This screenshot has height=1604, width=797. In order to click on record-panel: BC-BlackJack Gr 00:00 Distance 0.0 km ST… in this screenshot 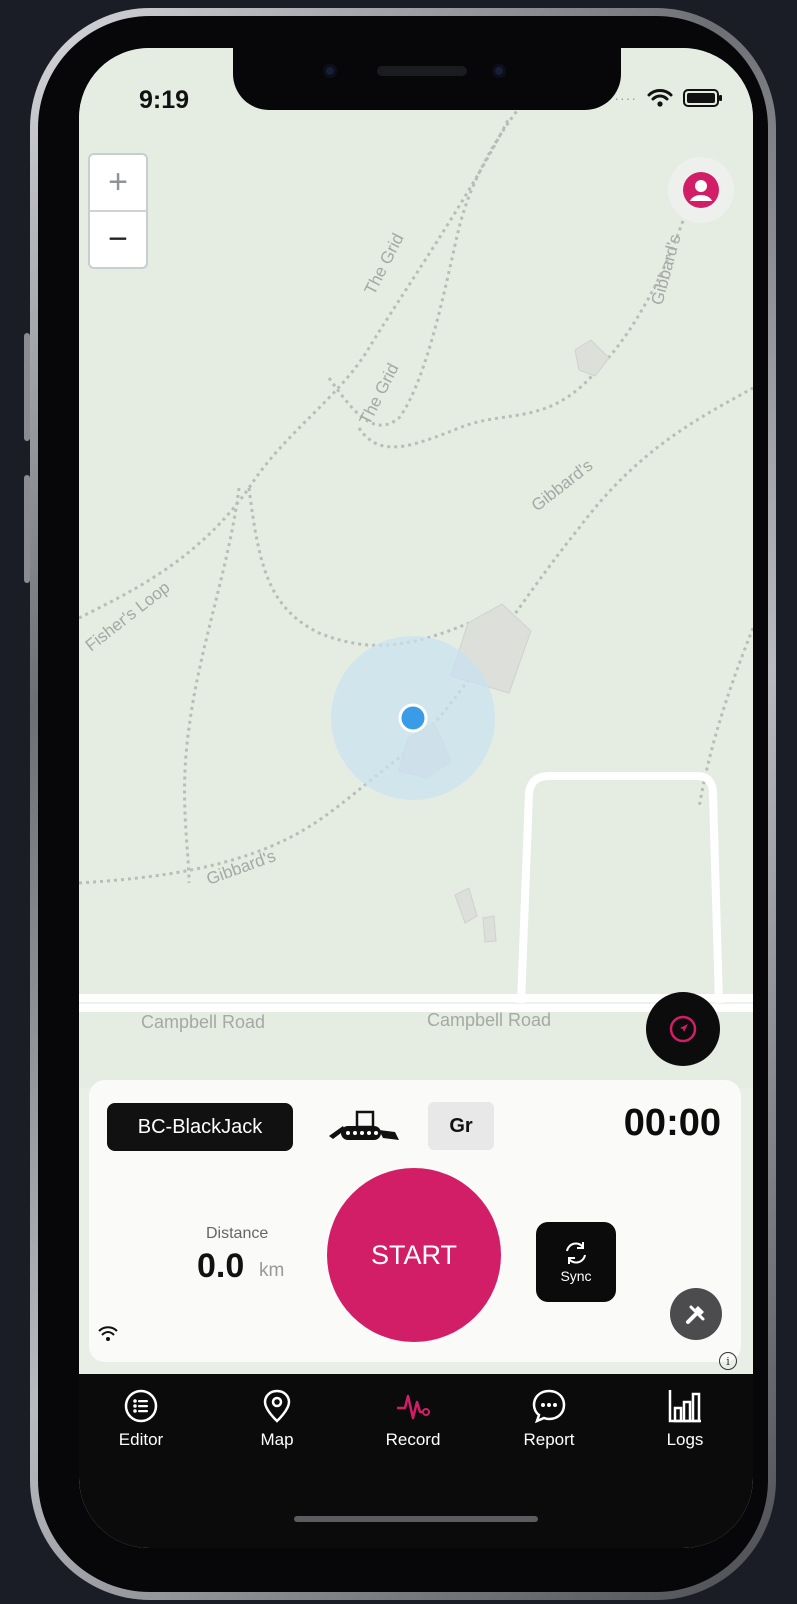, I will do `click(415, 1221)`.